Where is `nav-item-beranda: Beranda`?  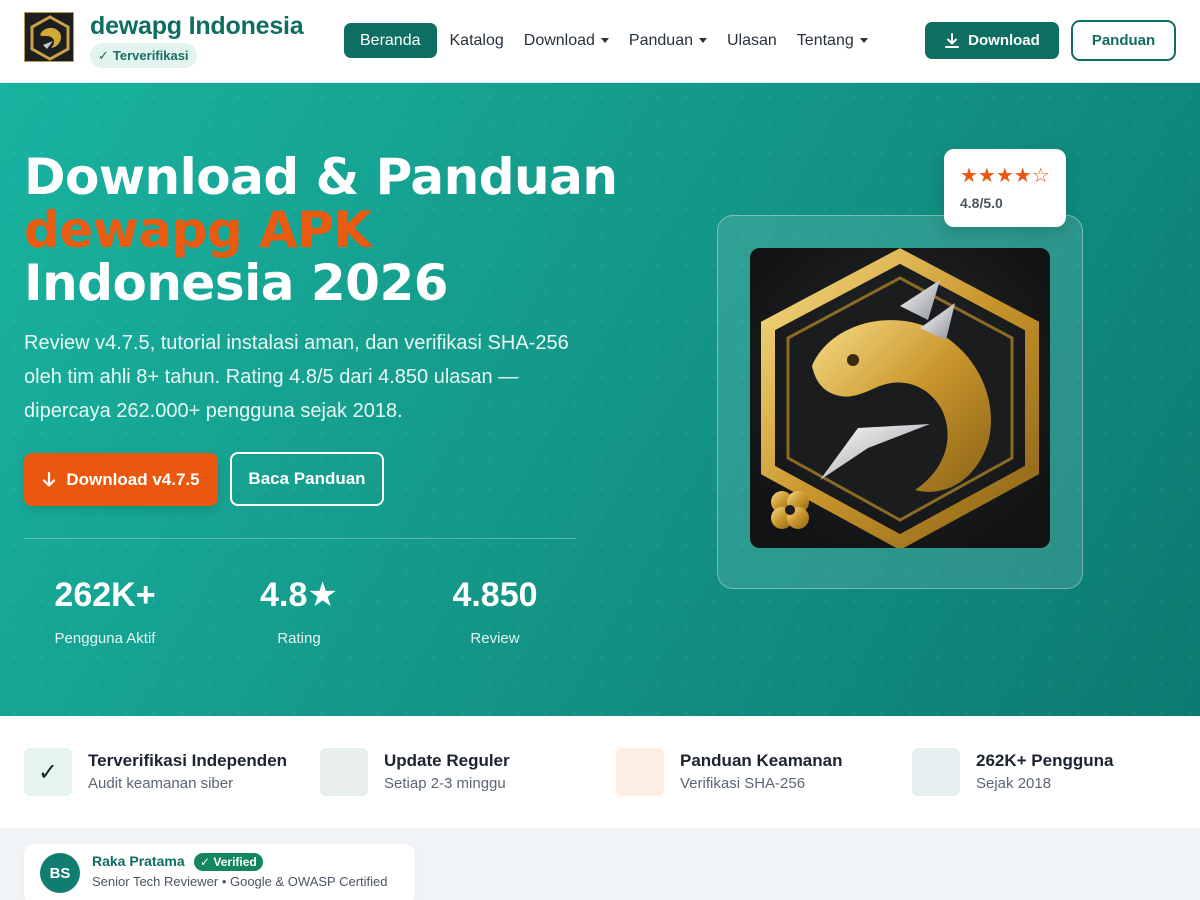 nav-item-beranda: Beranda is located at coordinates (390, 40).